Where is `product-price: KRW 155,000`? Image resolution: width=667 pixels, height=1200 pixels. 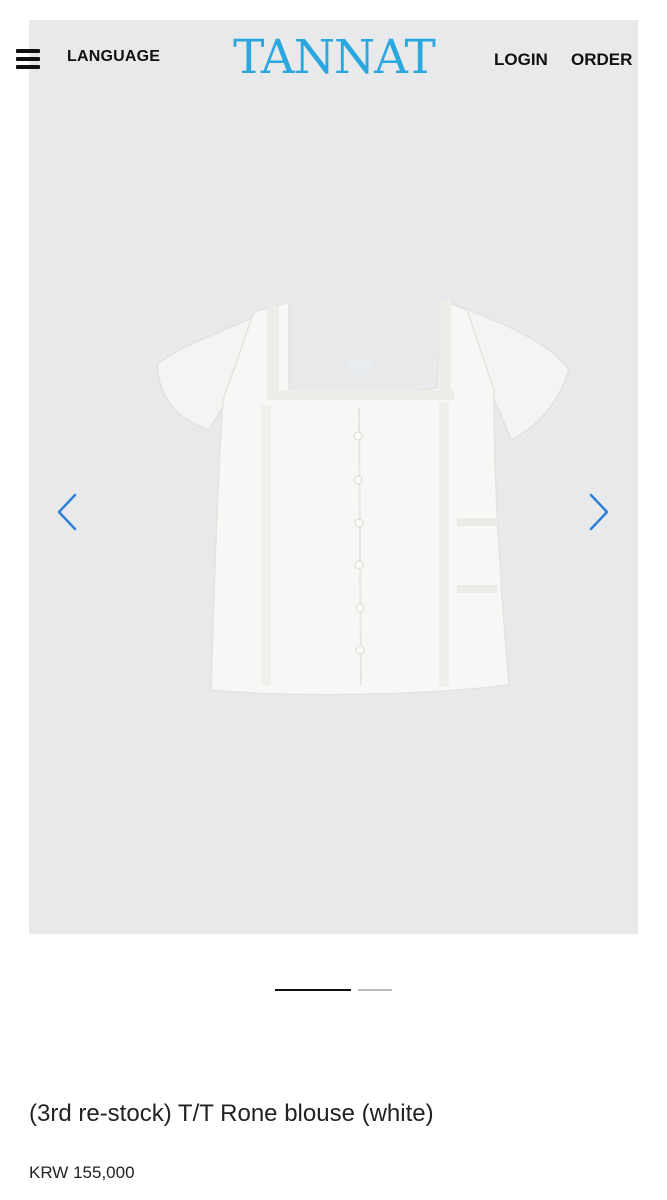
product-price: KRW 155,000 is located at coordinates (82, 1172).